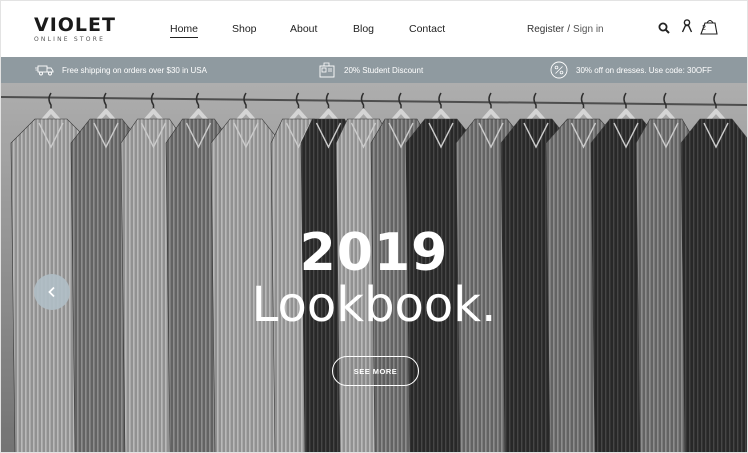 This screenshot has width=748, height=453. I want to click on hero-title: Lookbook., so click(374, 305).